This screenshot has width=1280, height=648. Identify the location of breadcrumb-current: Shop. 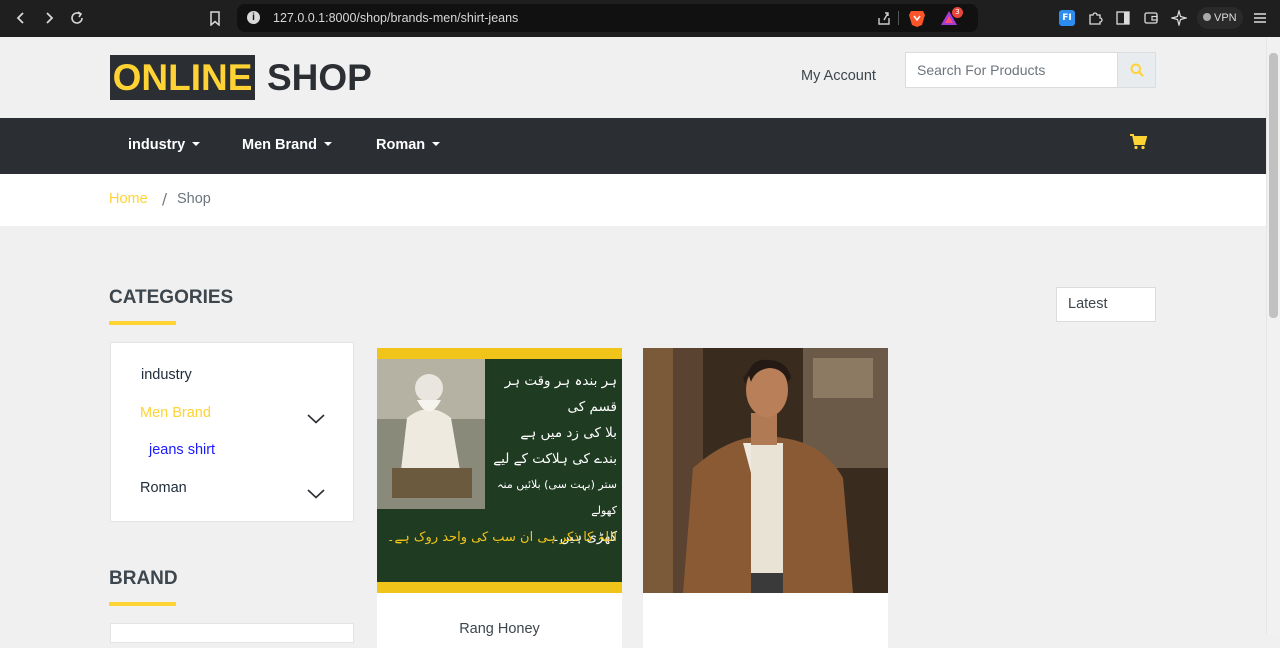
(194, 199).